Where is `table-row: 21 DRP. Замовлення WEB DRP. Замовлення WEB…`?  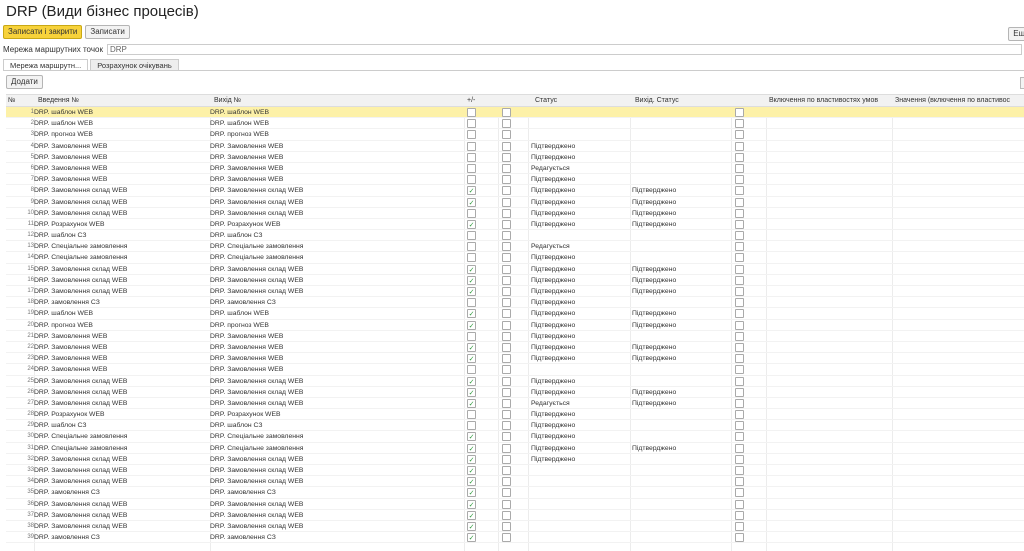 table-row: 21 DRP. Замовлення WEB DRP. Замовлення WEB… is located at coordinates (515, 336).